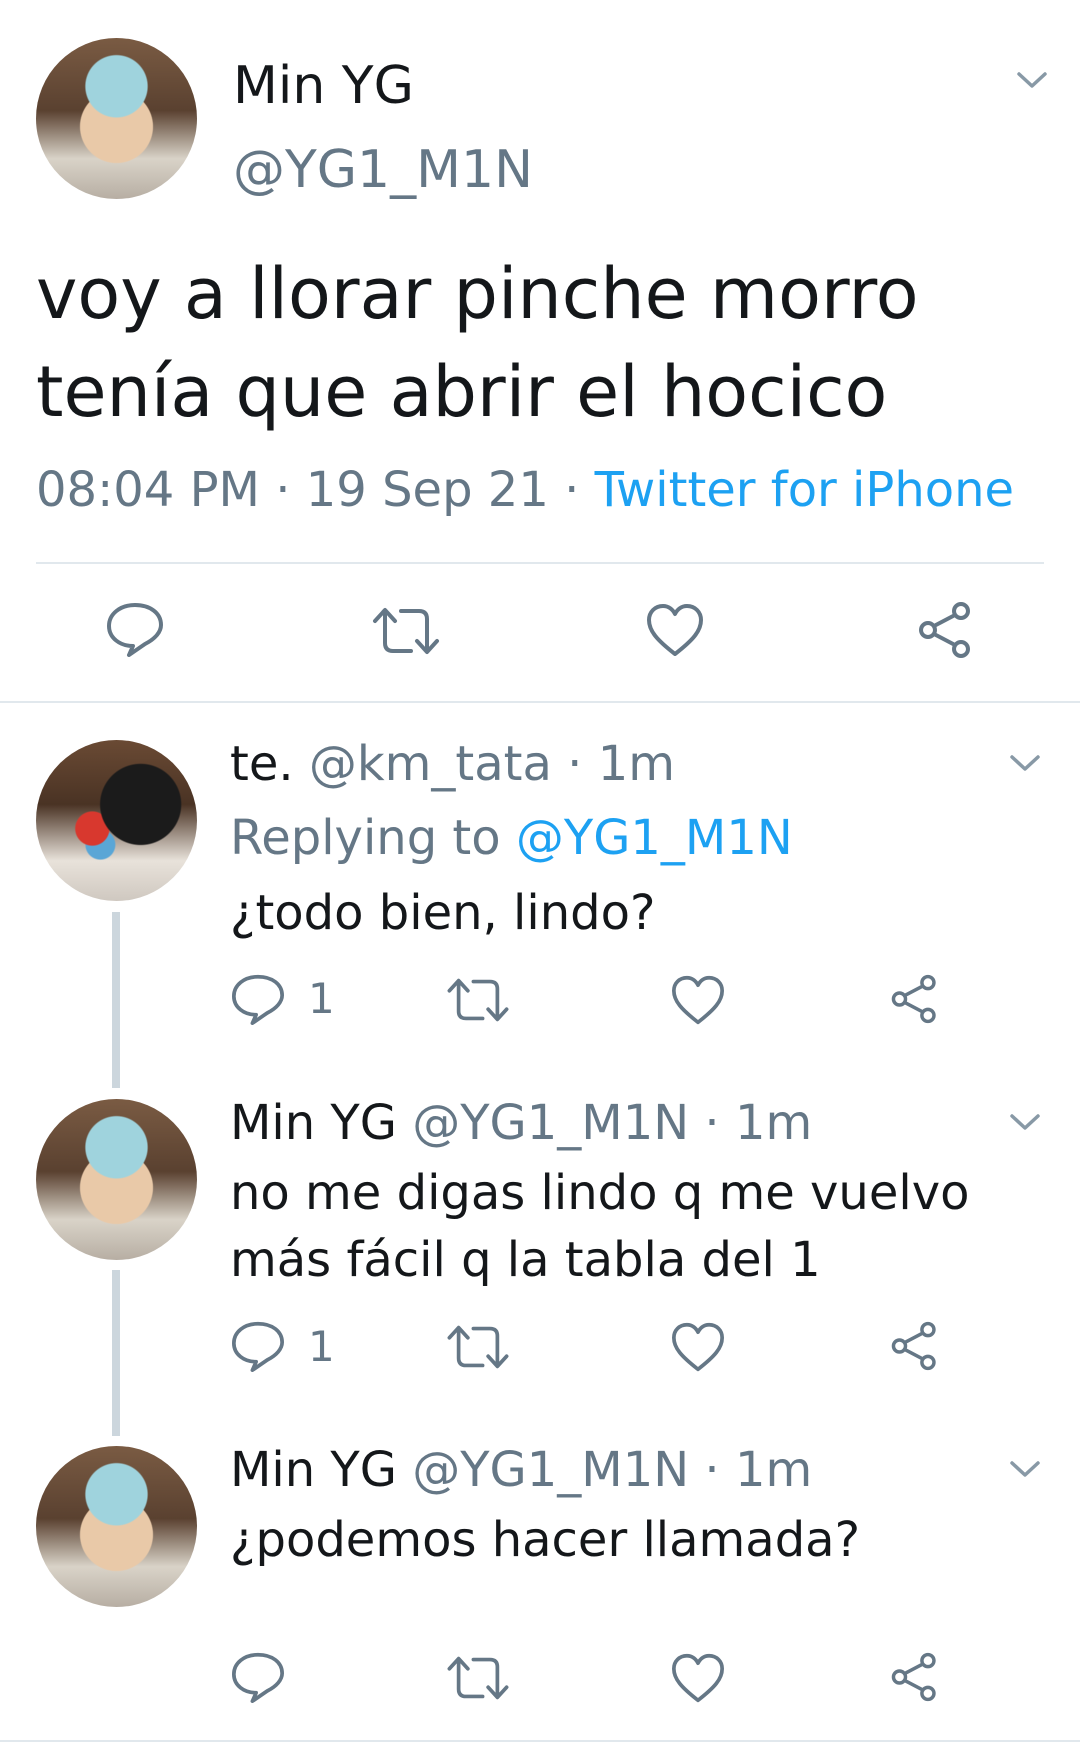  Describe the element at coordinates (148, 490) in the screenshot. I see `tweet-time: 08:04 PM` at that location.